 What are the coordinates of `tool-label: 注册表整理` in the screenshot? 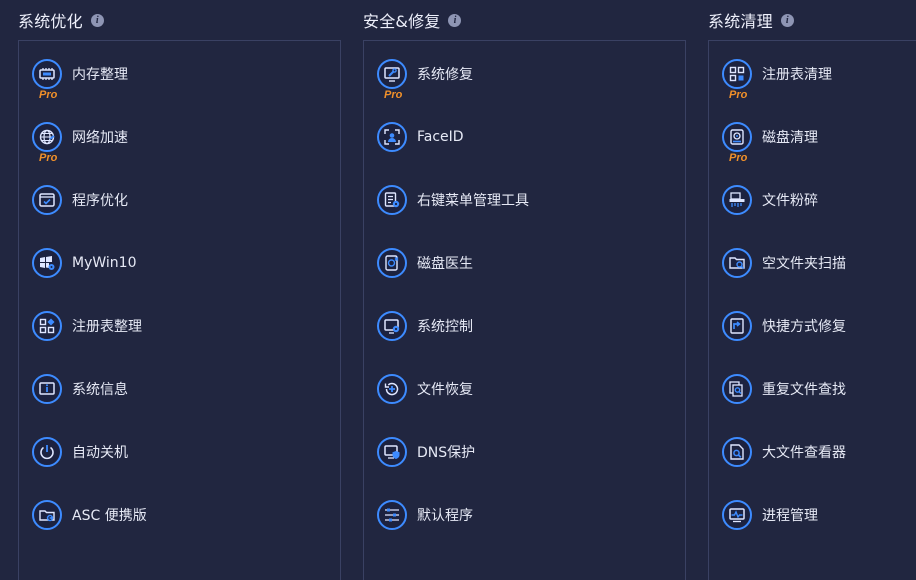 It's located at (107, 327).